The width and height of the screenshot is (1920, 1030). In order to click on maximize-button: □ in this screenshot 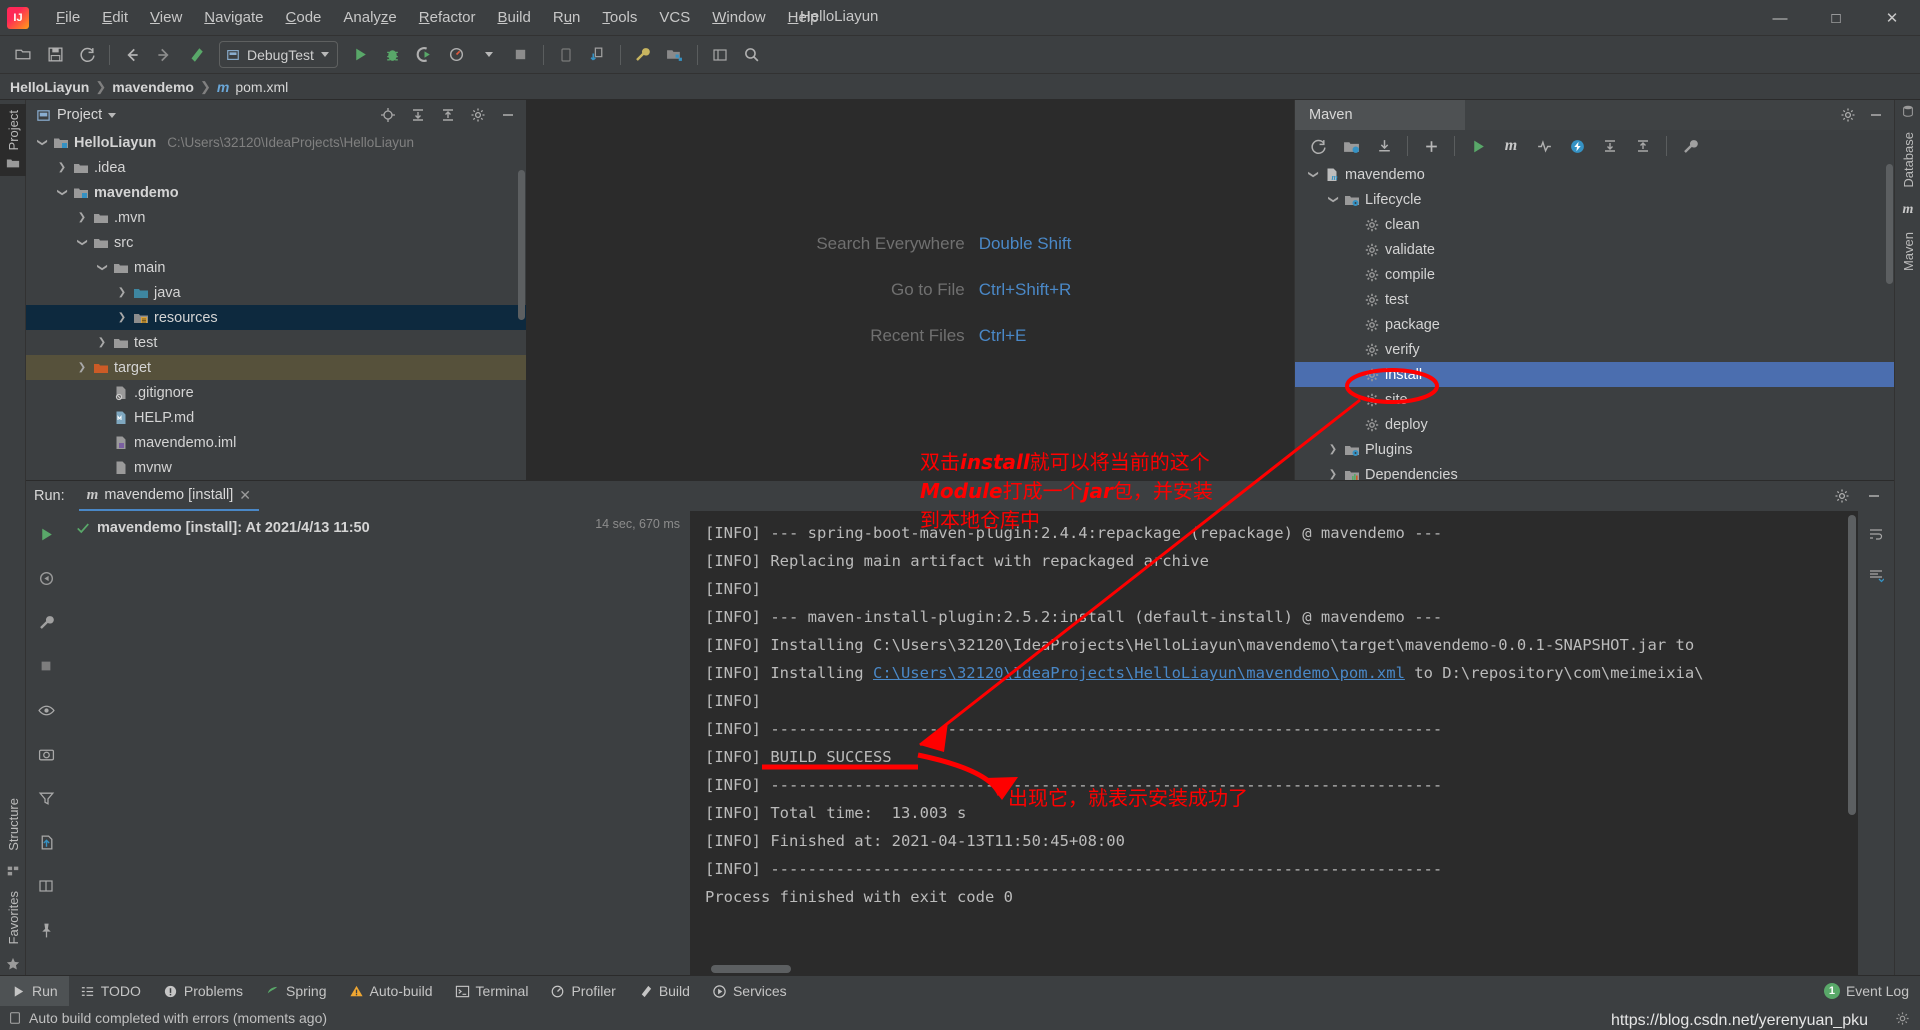, I will do `click(1836, 18)`.